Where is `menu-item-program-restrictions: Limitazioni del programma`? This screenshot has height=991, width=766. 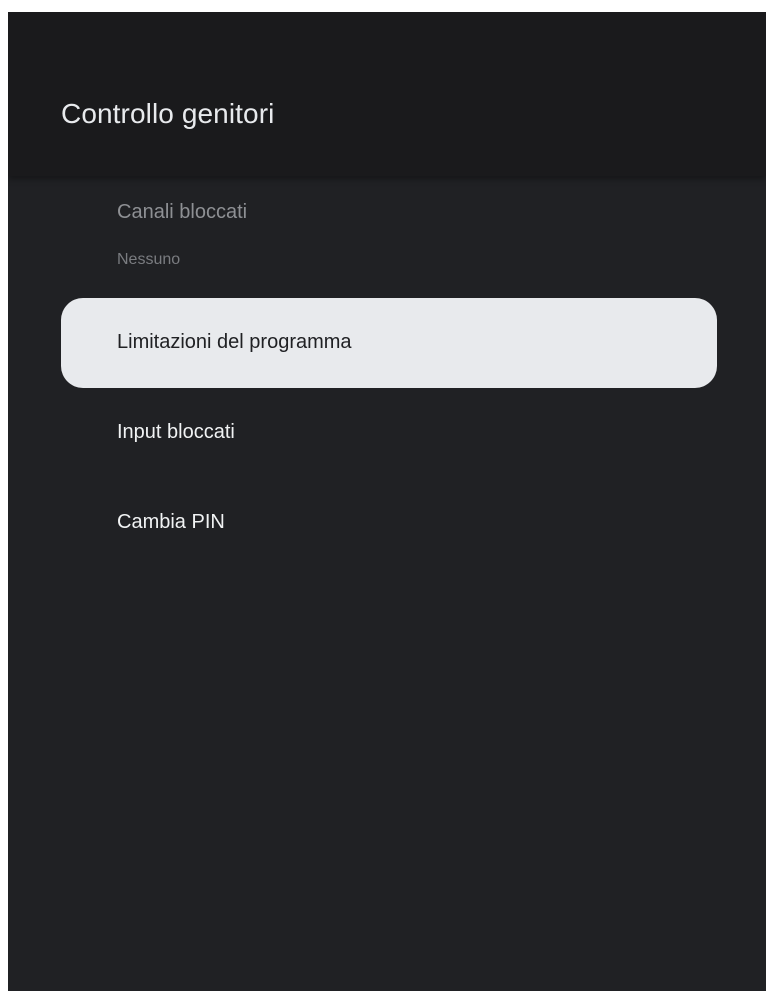
menu-item-program-restrictions: Limitazioni del programma is located at coordinates (389, 343).